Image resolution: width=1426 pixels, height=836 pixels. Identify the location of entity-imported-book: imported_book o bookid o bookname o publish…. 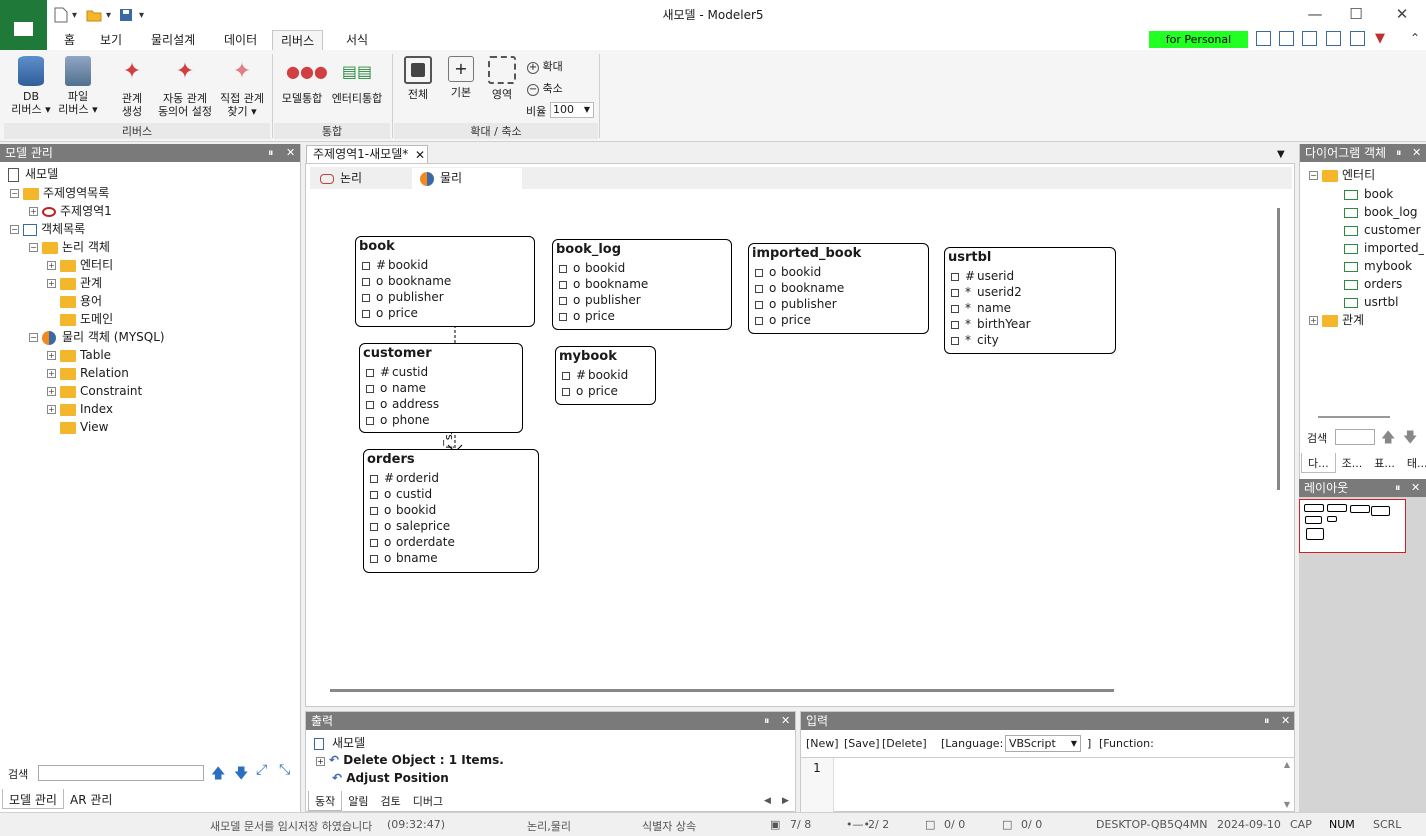
(838, 288).